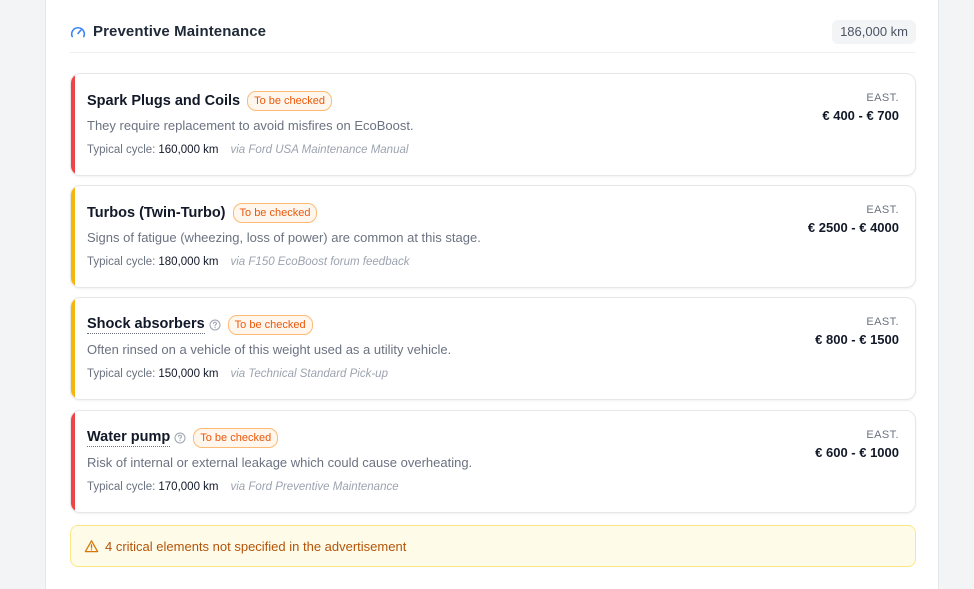 This screenshot has width=974, height=589. I want to click on card-title: Water pump, so click(129, 438).